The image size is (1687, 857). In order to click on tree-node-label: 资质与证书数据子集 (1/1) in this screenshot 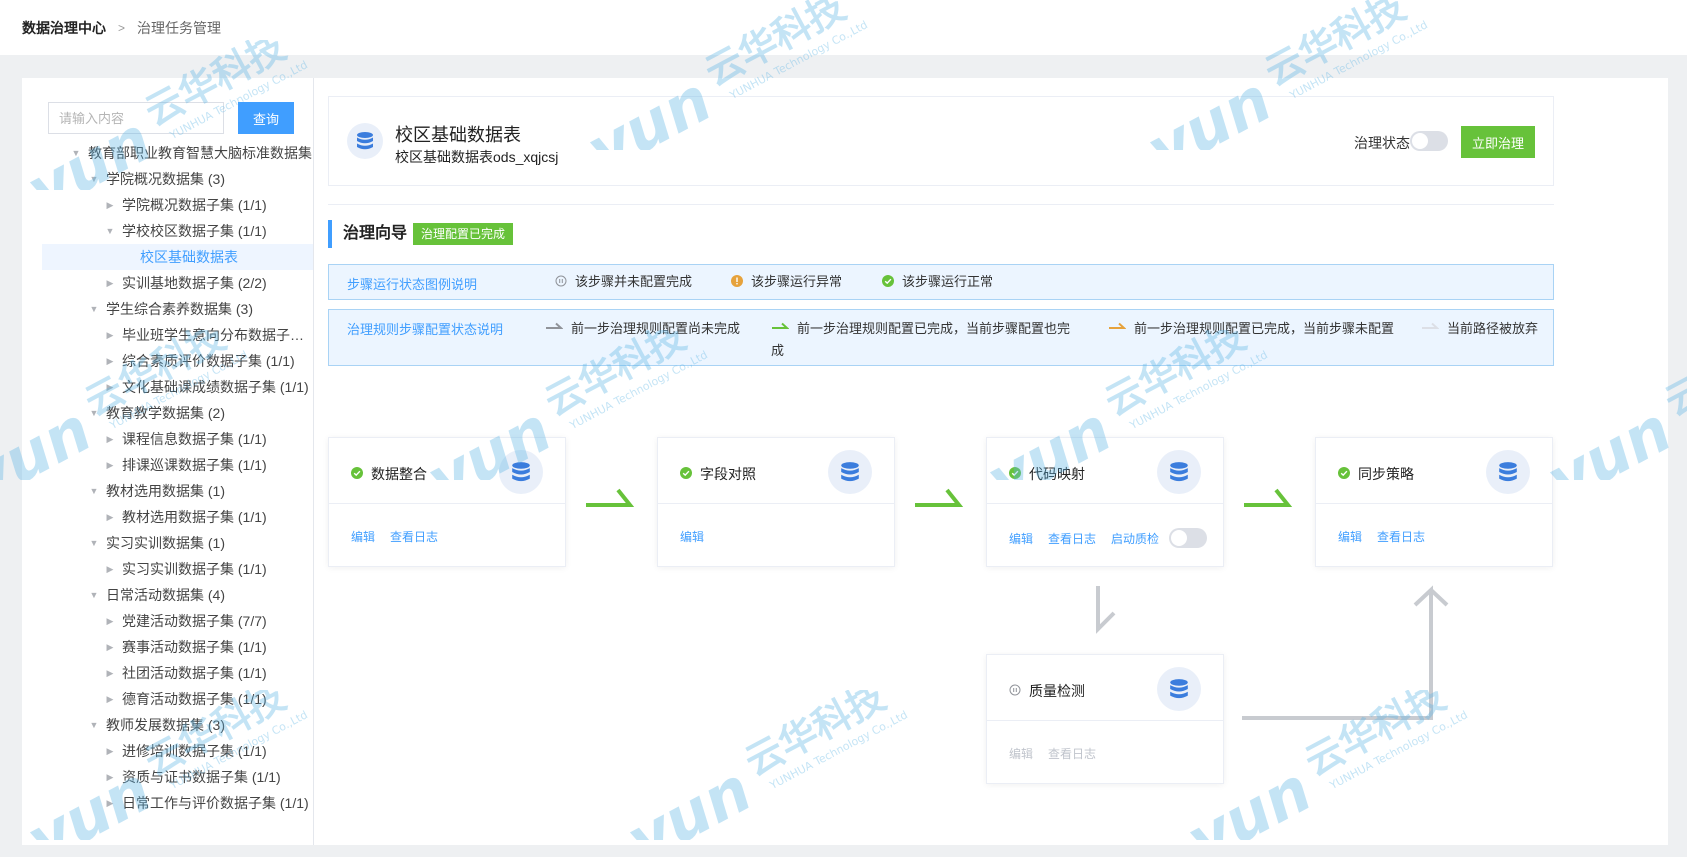, I will do `click(201, 777)`.